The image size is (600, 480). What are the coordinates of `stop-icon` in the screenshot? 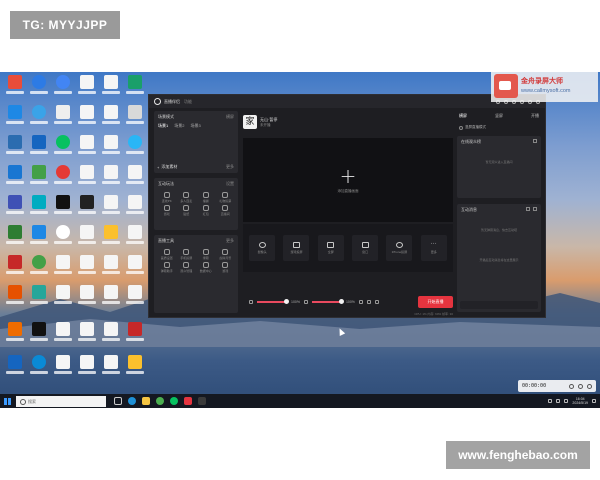 It's located at (589, 386).